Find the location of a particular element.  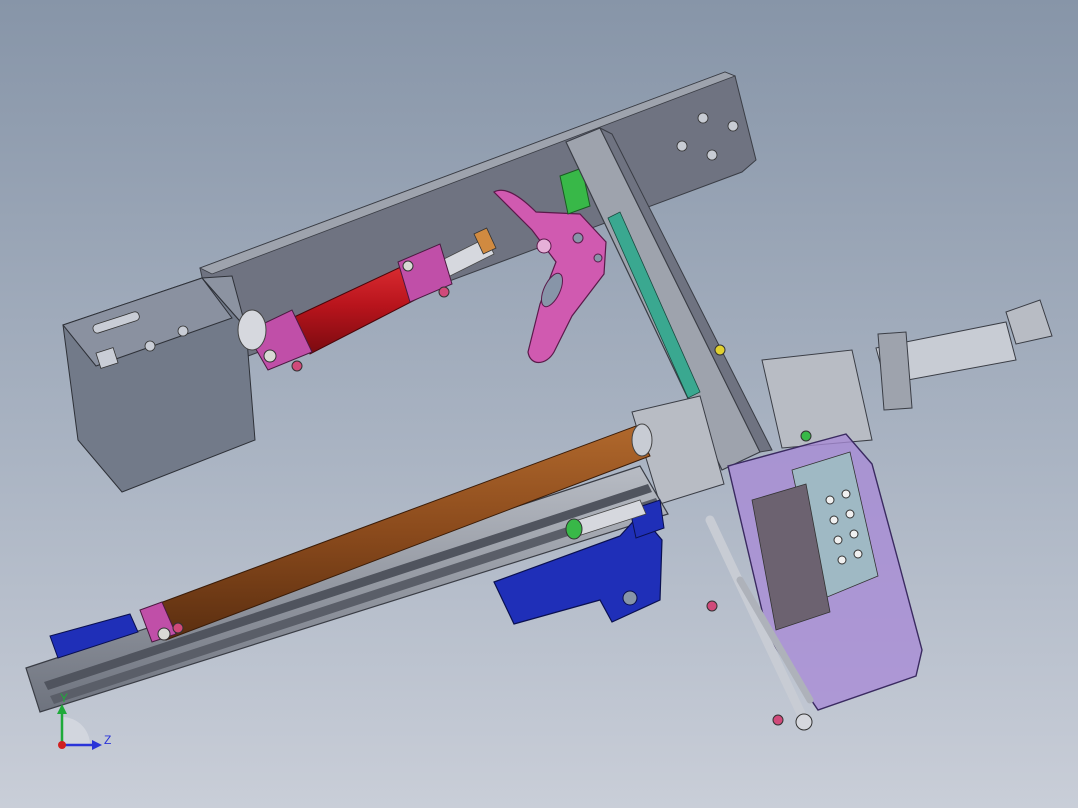

triad-z-label: Z is located at coordinates (107, 740).